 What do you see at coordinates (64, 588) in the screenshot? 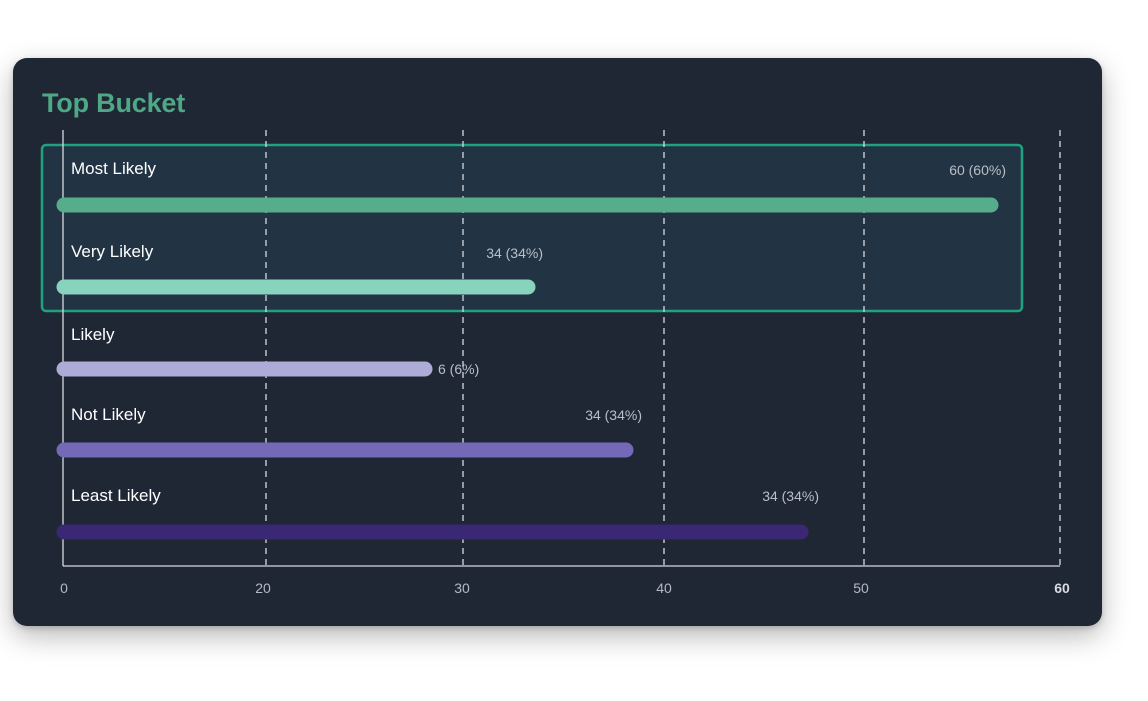
I see `x-tick-label: 0` at bounding box center [64, 588].